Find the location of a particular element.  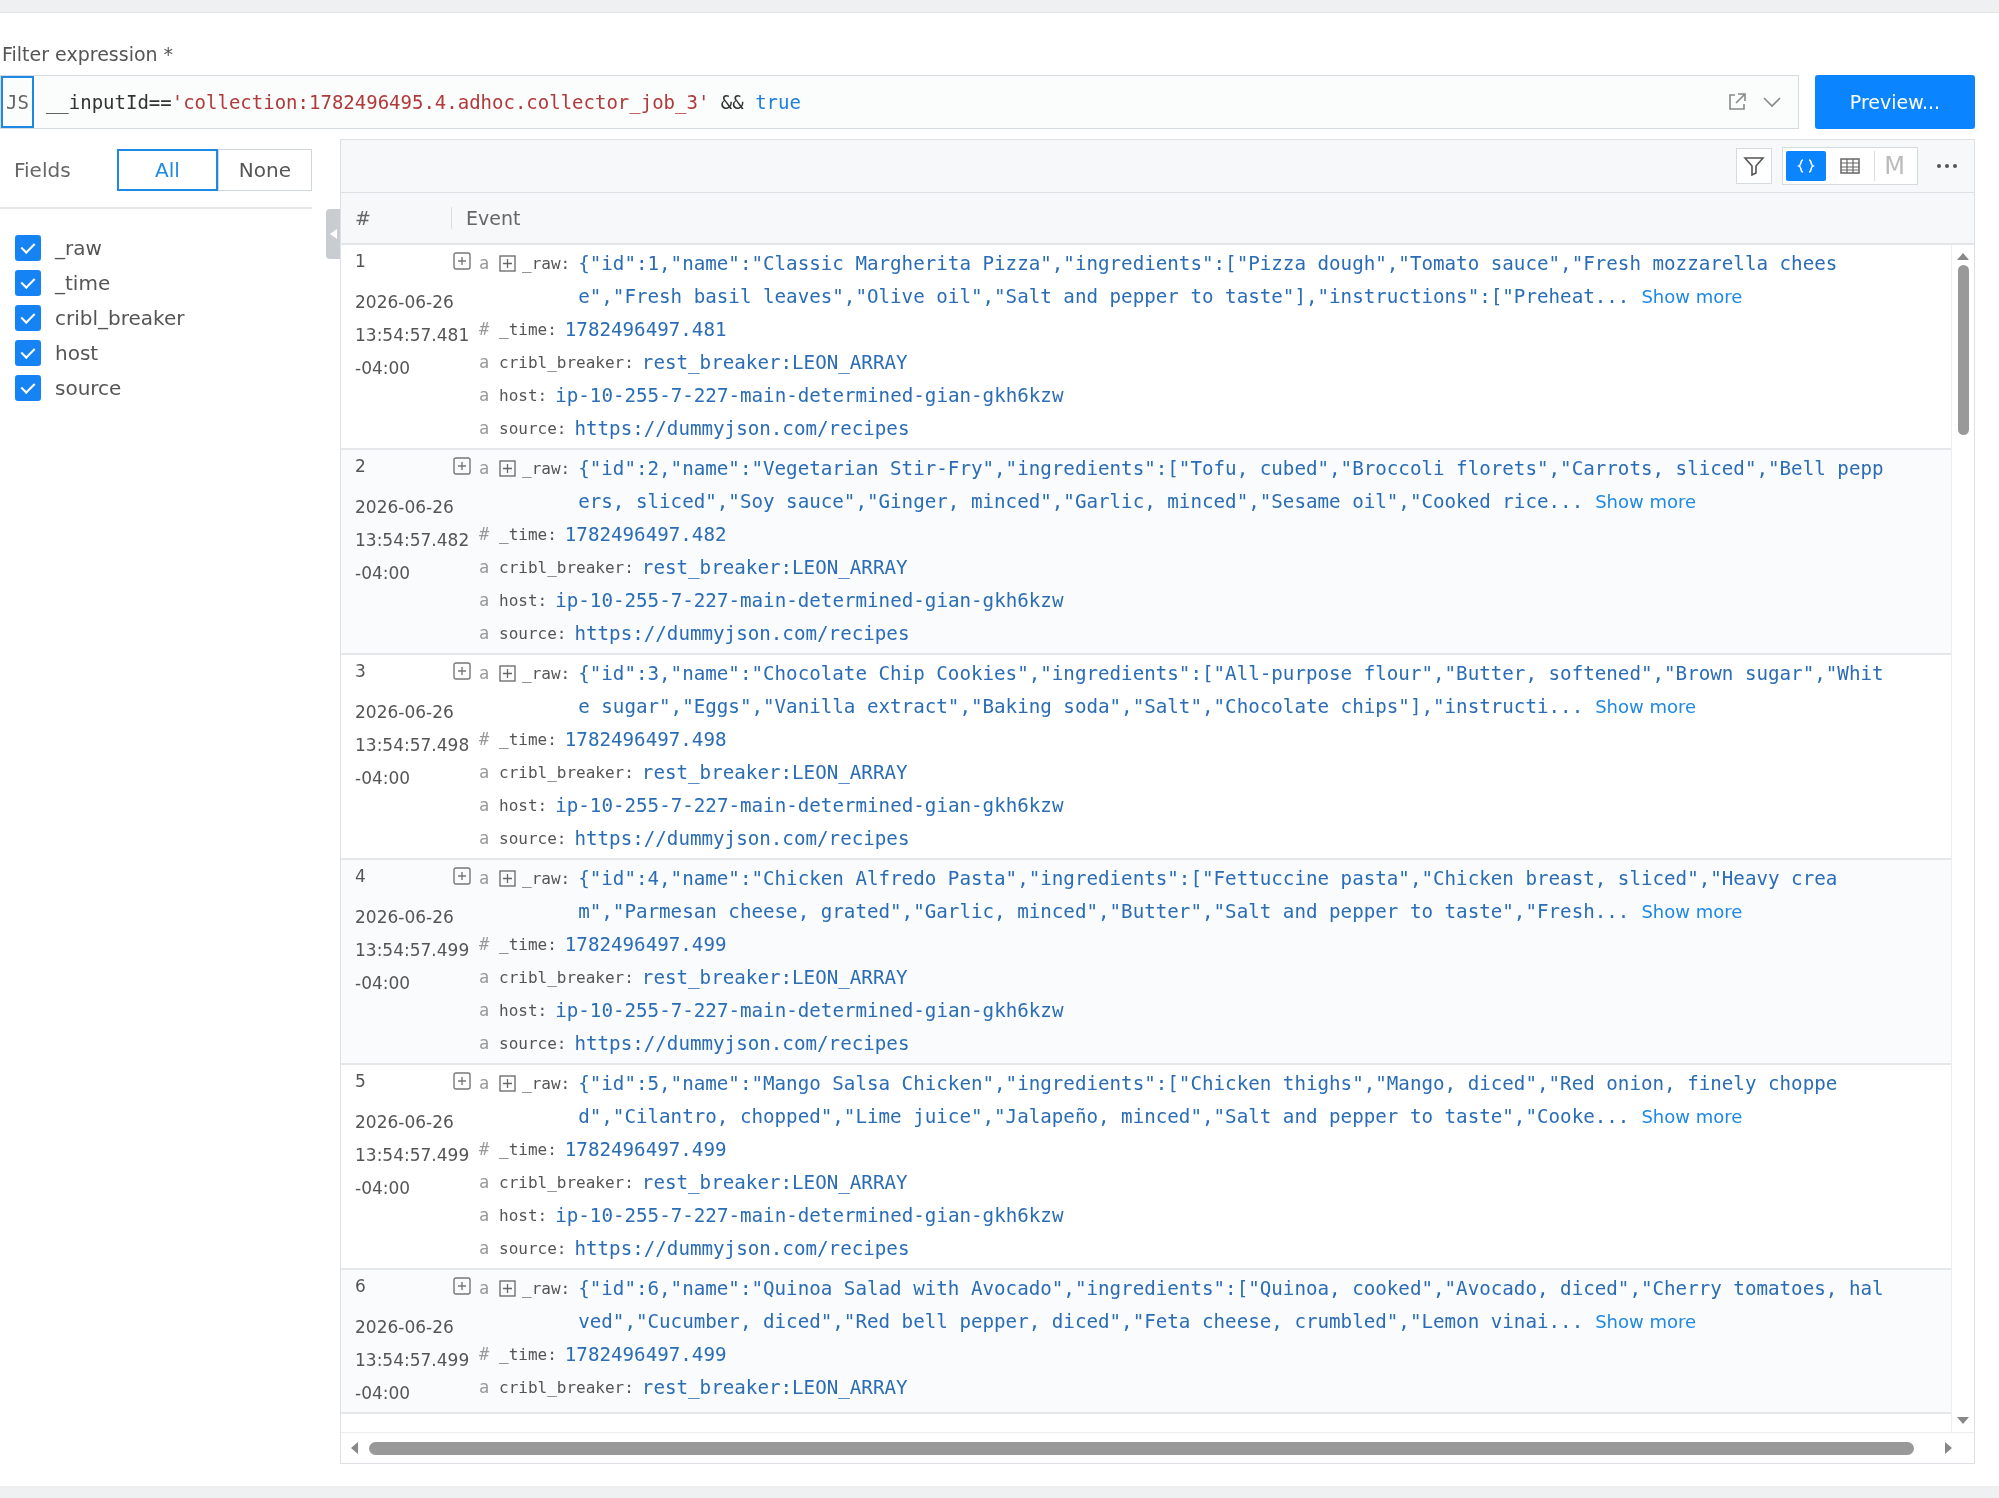

filter-icon is located at coordinates (1754, 166).